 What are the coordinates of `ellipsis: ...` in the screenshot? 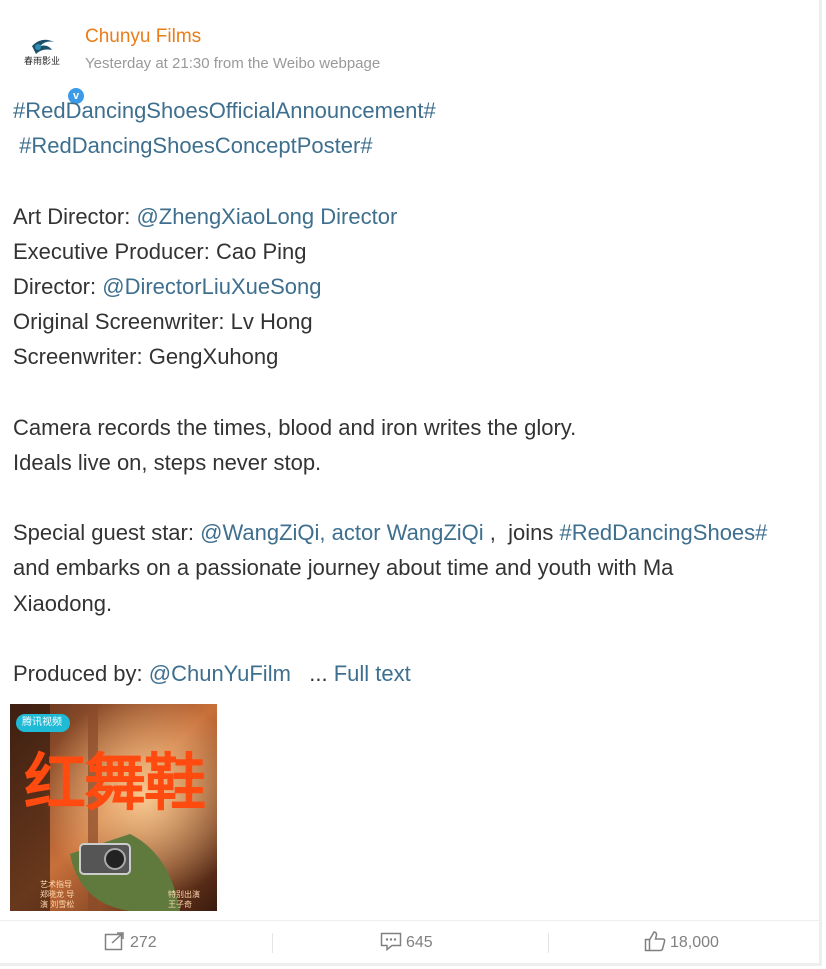 It's located at (312, 673).